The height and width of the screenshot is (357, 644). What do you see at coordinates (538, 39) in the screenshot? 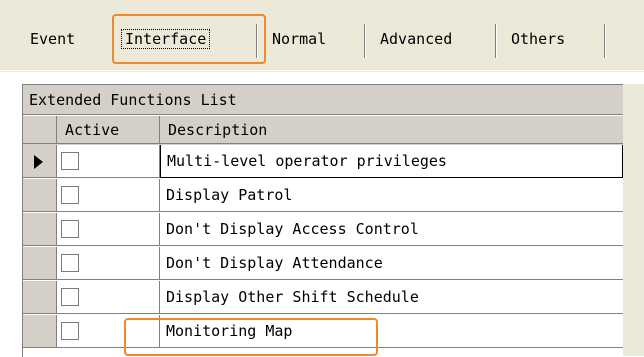
I see `tab-others: Others` at bounding box center [538, 39].